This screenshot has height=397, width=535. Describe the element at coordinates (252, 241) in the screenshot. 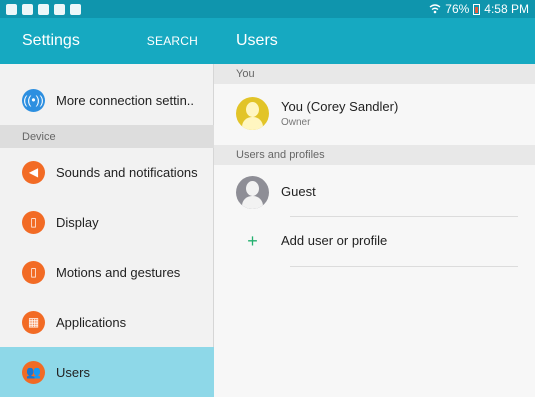

I see `plus-icon: +` at that location.